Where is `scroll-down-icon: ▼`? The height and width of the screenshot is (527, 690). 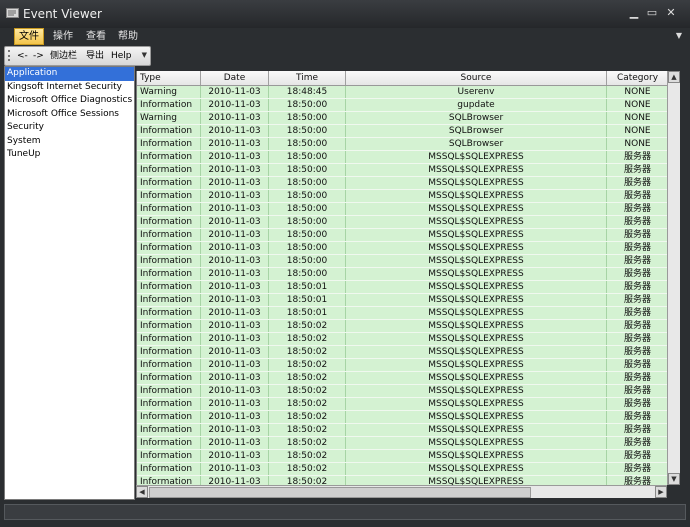
scroll-down-icon: ▼ is located at coordinates (674, 479).